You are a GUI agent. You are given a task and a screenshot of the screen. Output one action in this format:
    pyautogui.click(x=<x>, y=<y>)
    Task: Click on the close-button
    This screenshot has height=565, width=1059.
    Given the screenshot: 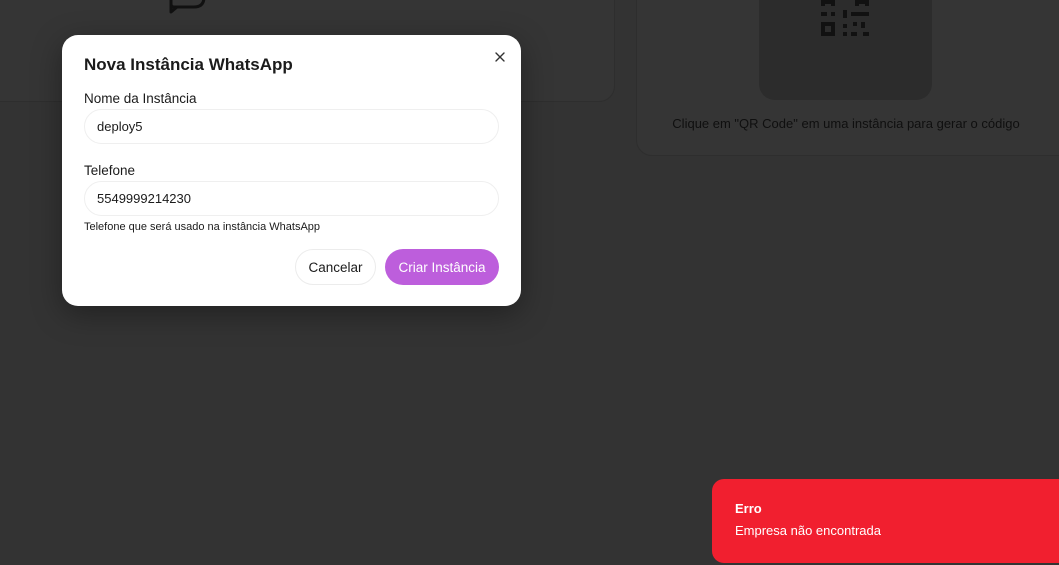 What is the action you would take?
    pyautogui.click(x=500, y=57)
    